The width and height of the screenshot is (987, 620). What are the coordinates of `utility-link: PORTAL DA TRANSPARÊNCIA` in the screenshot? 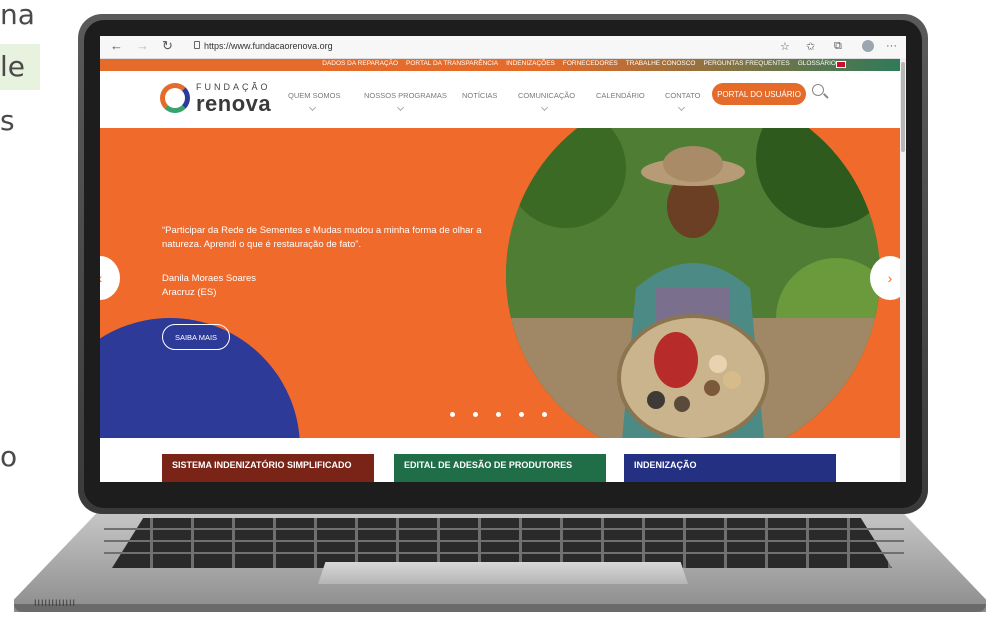 It's located at (452, 63).